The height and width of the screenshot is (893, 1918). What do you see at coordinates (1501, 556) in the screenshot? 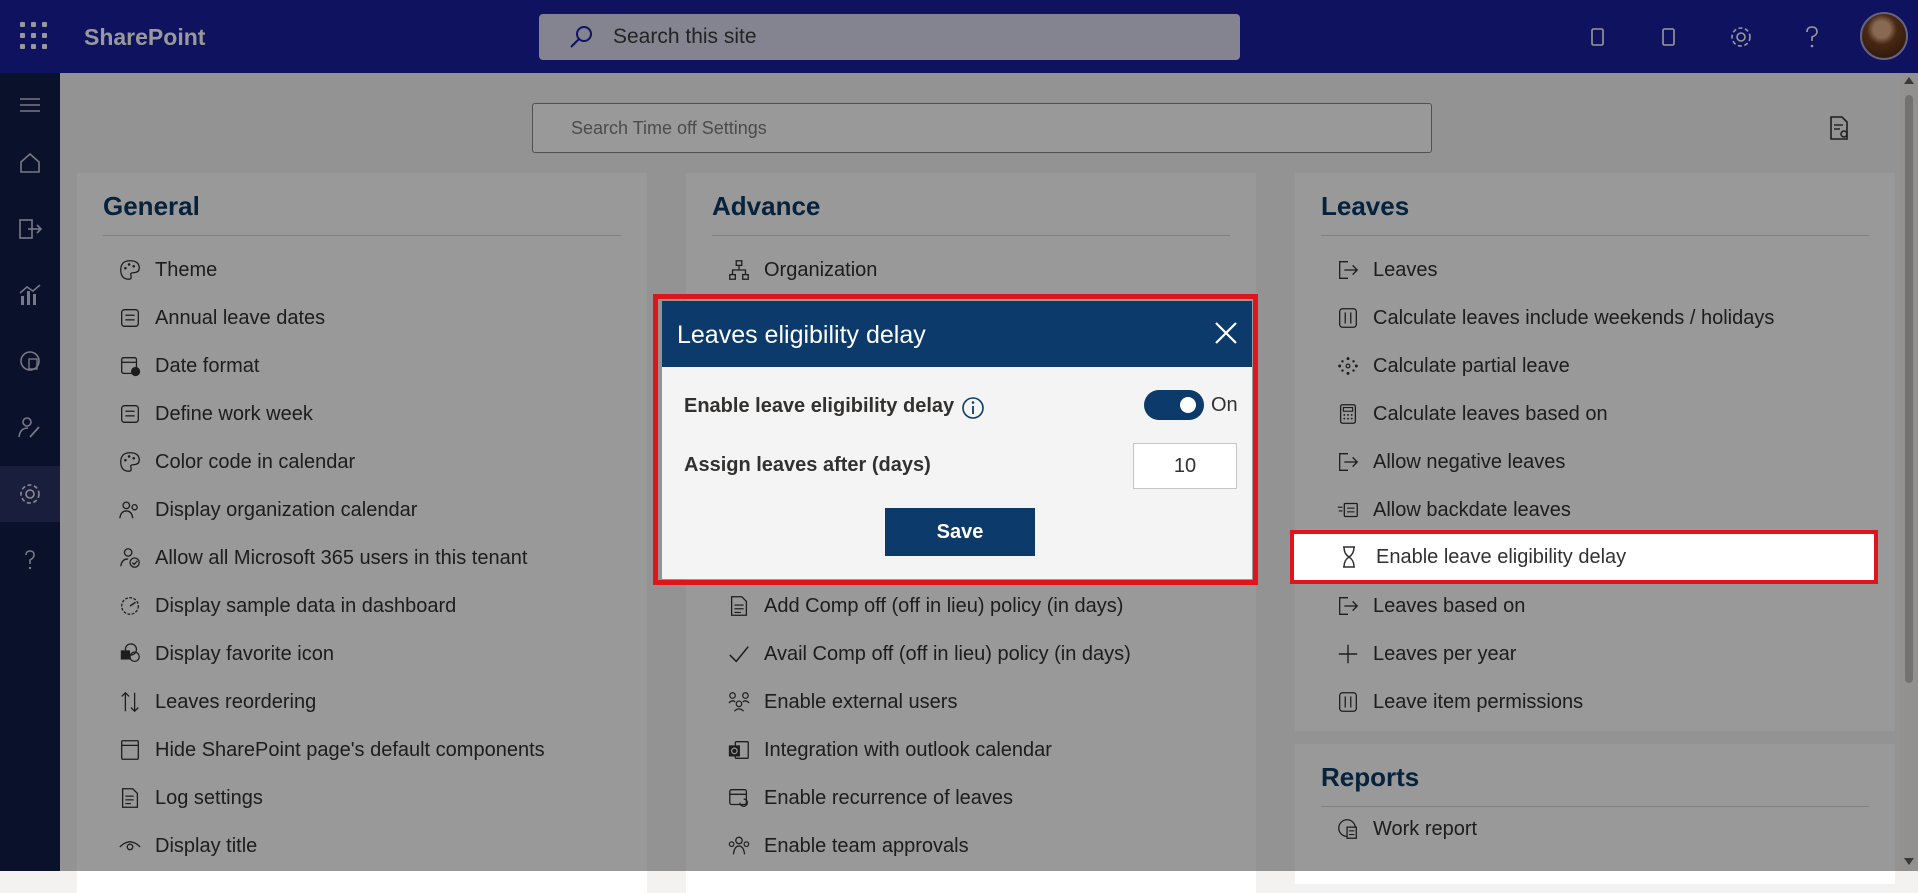
I see `highlight-item-label: Enable leave eligibility delay` at bounding box center [1501, 556].